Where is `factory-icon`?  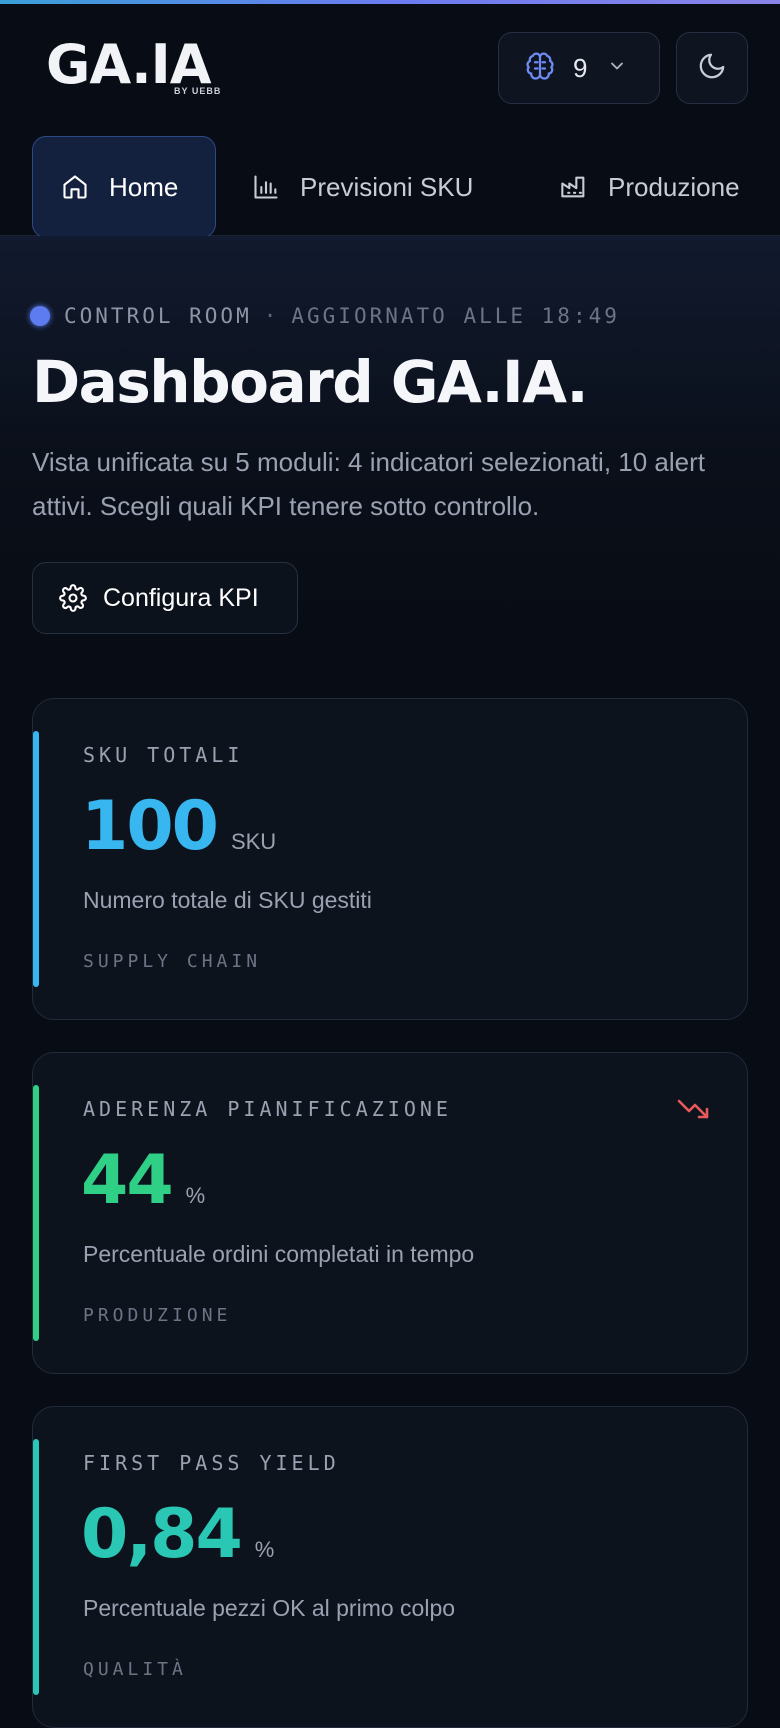 factory-icon is located at coordinates (573, 187).